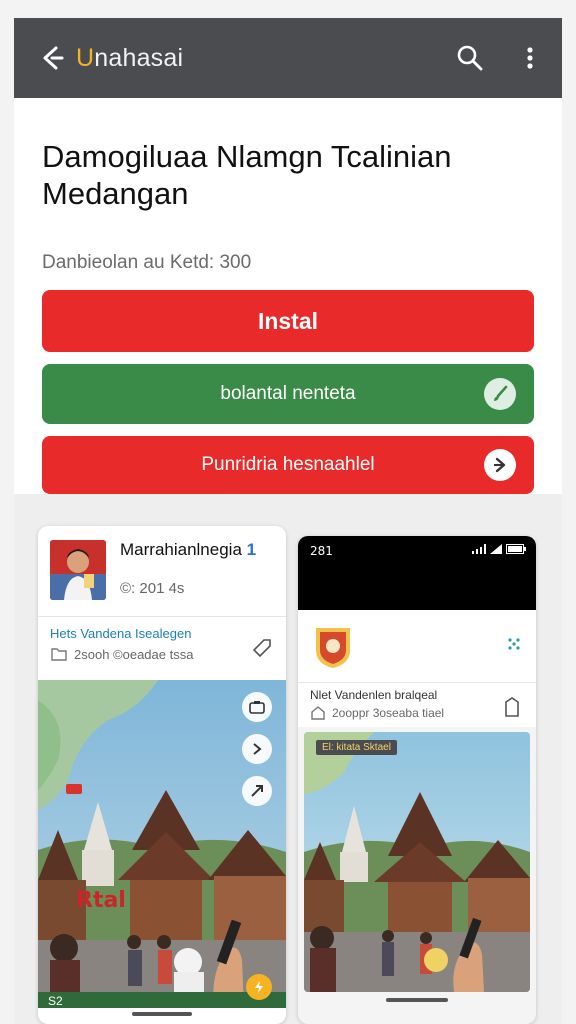 The image size is (576, 1024). I want to click on post-meta-text: 2sooh ©oeadae tssa, so click(134, 654).